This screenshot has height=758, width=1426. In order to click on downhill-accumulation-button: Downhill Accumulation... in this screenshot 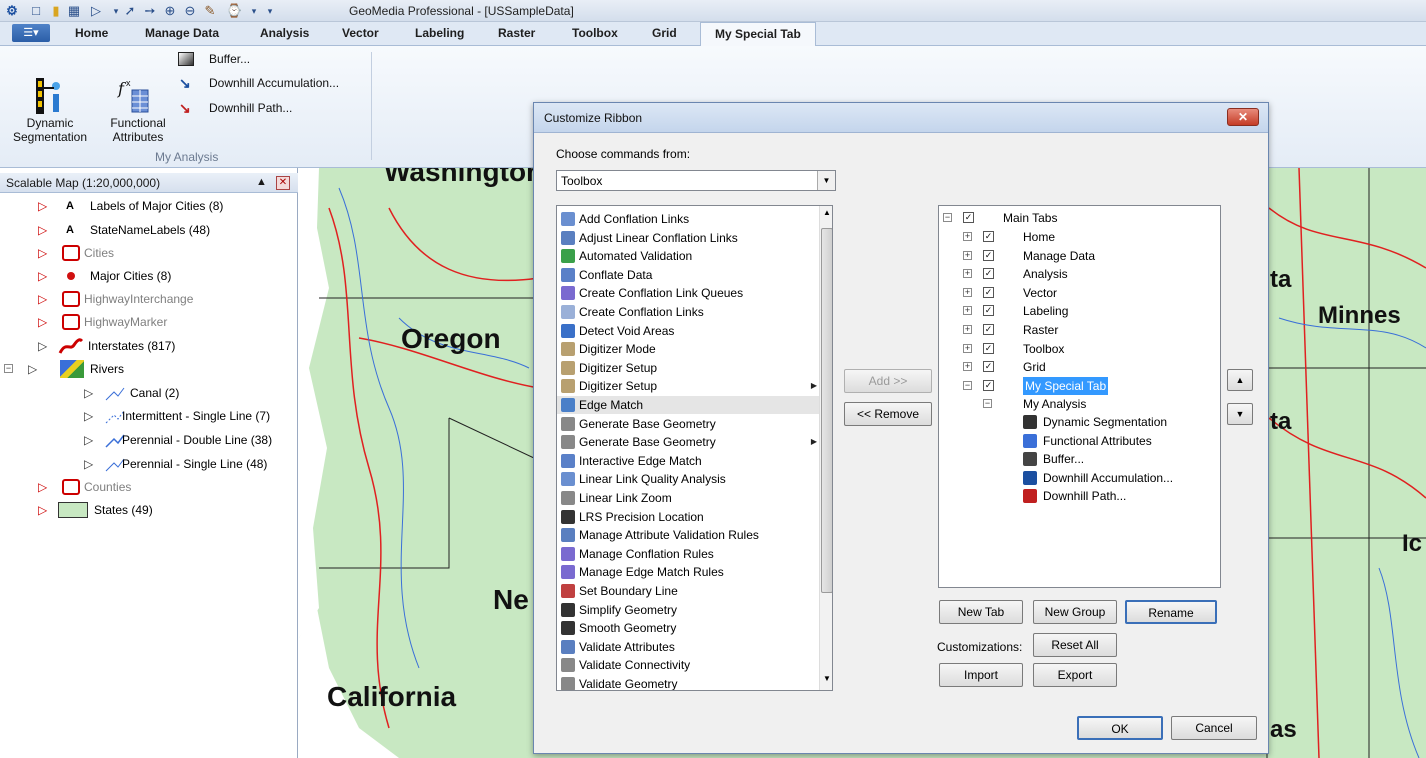, I will do `click(274, 83)`.